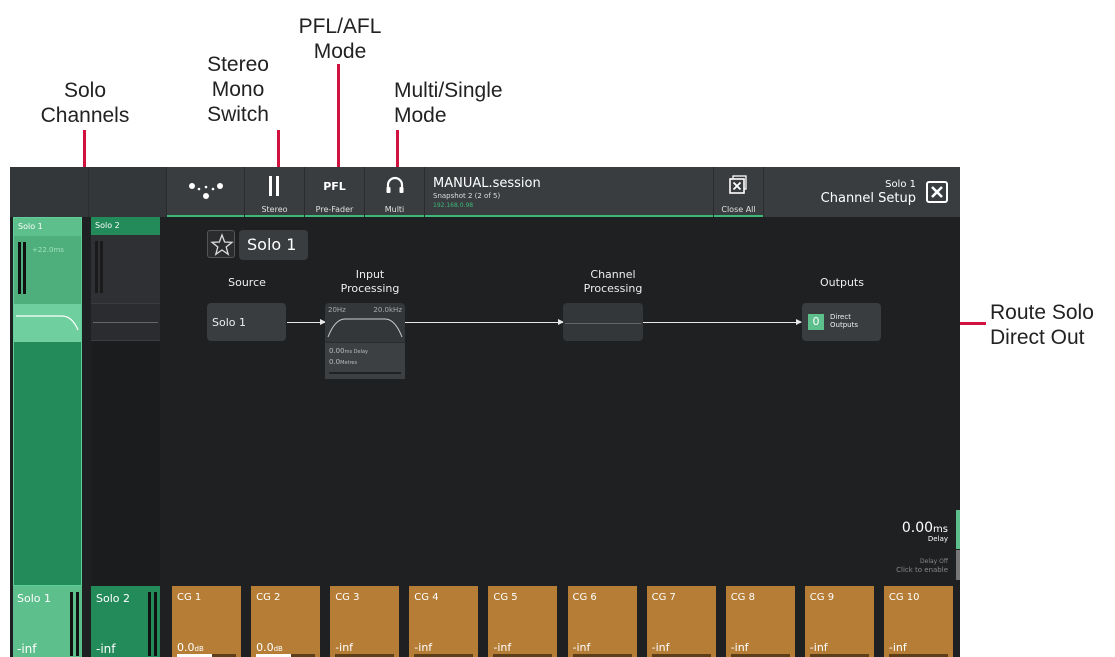  I want to click on routing-indicator, so click(205, 216).